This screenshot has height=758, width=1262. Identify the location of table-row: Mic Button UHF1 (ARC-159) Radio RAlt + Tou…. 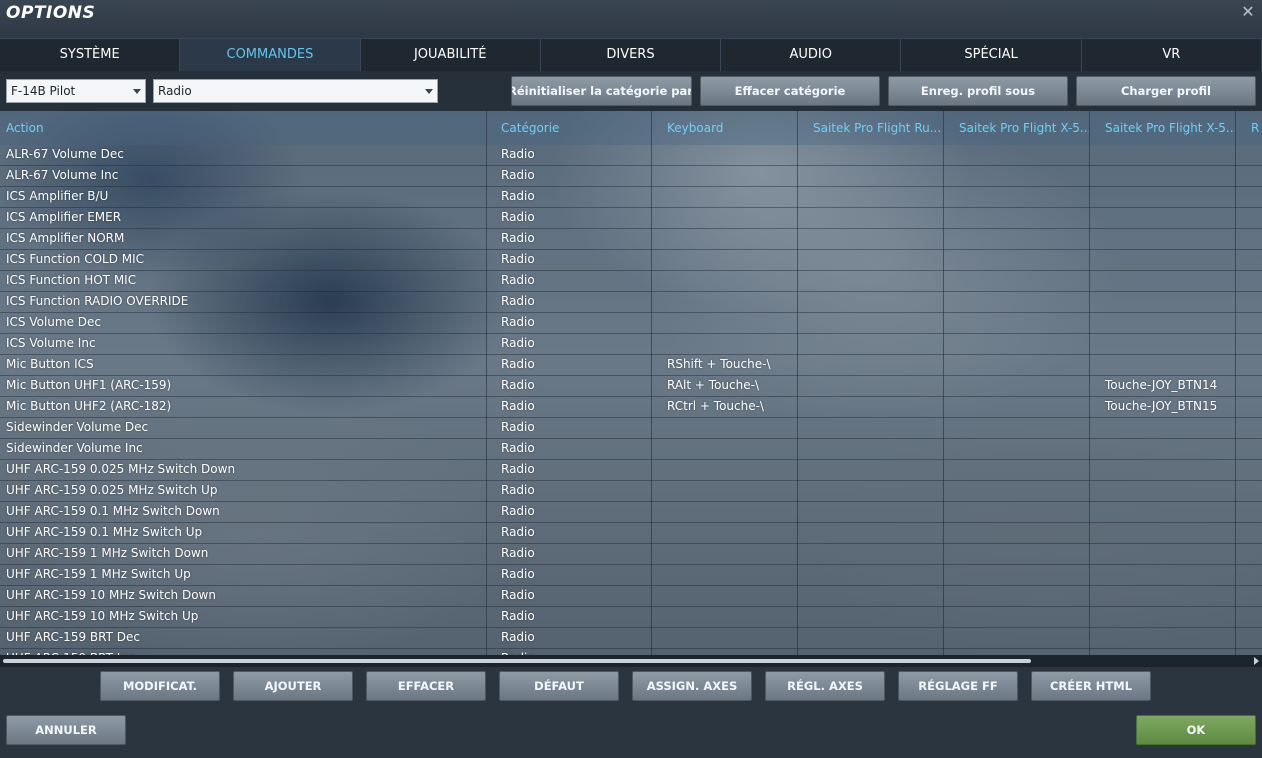
(631, 385).